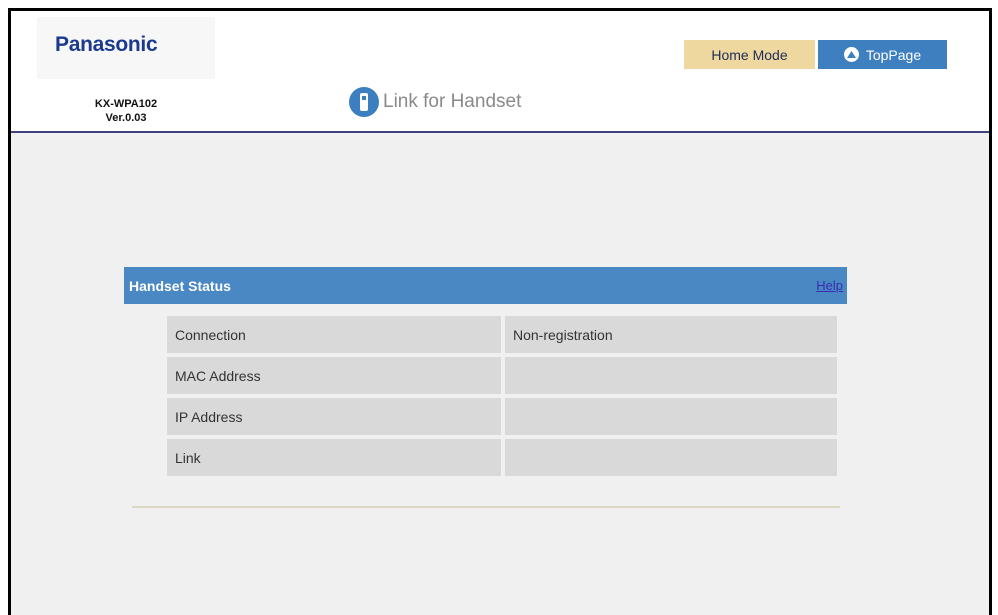 The width and height of the screenshot is (998, 615). I want to click on row-value: Non-registration, so click(671, 334).